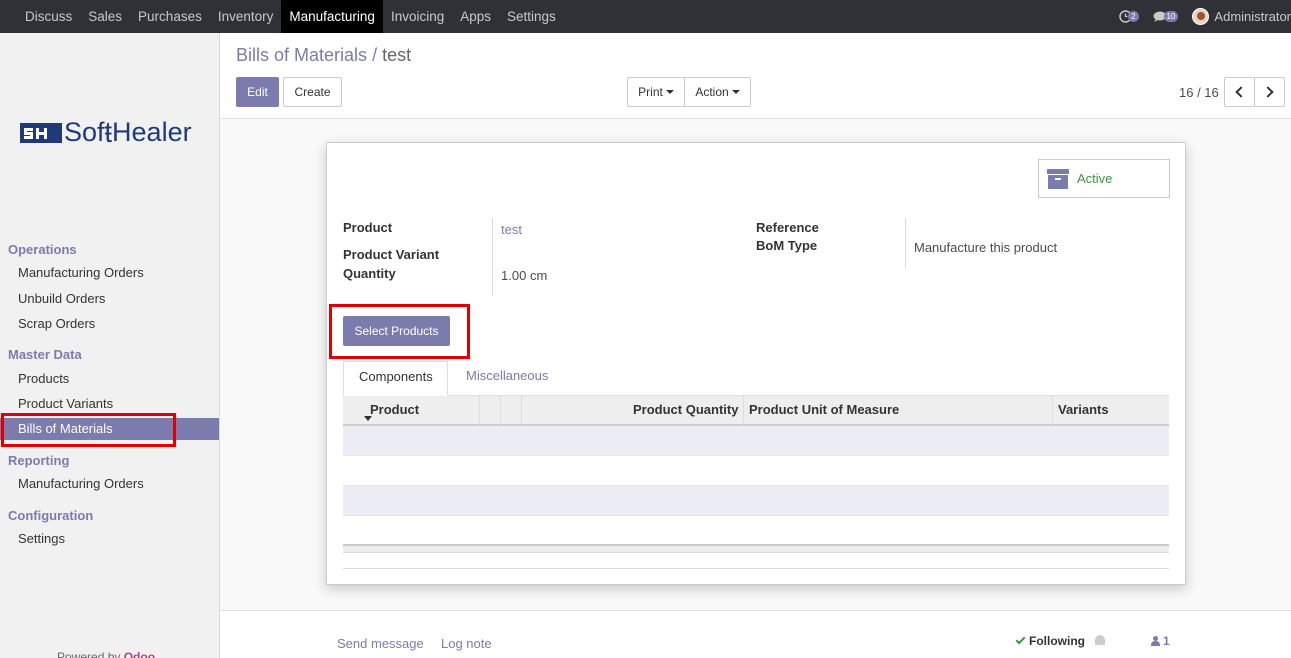 The image size is (1291, 658). What do you see at coordinates (824, 411) in the screenshot?
I see `column-product-uom: Product Unit of Measure` at bounding box center [824, 411].